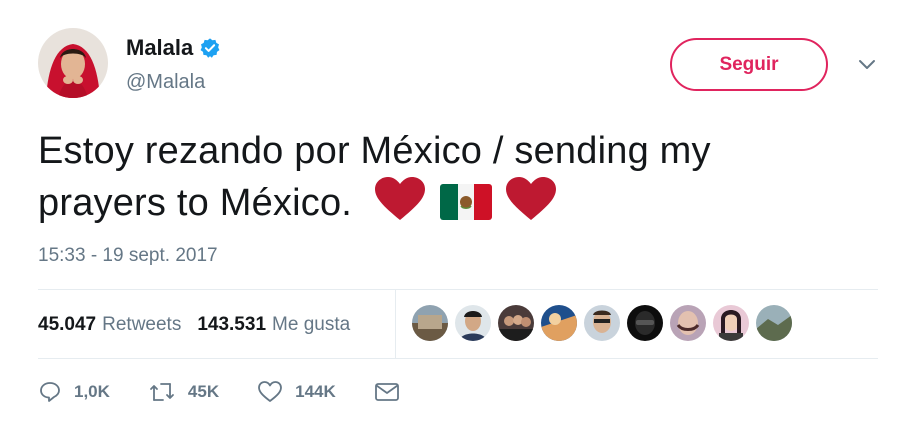 The height and width of the screenshot is (435, 921). I want to click on likes-stat: 143.531 Me gusta, so click(273, 325).